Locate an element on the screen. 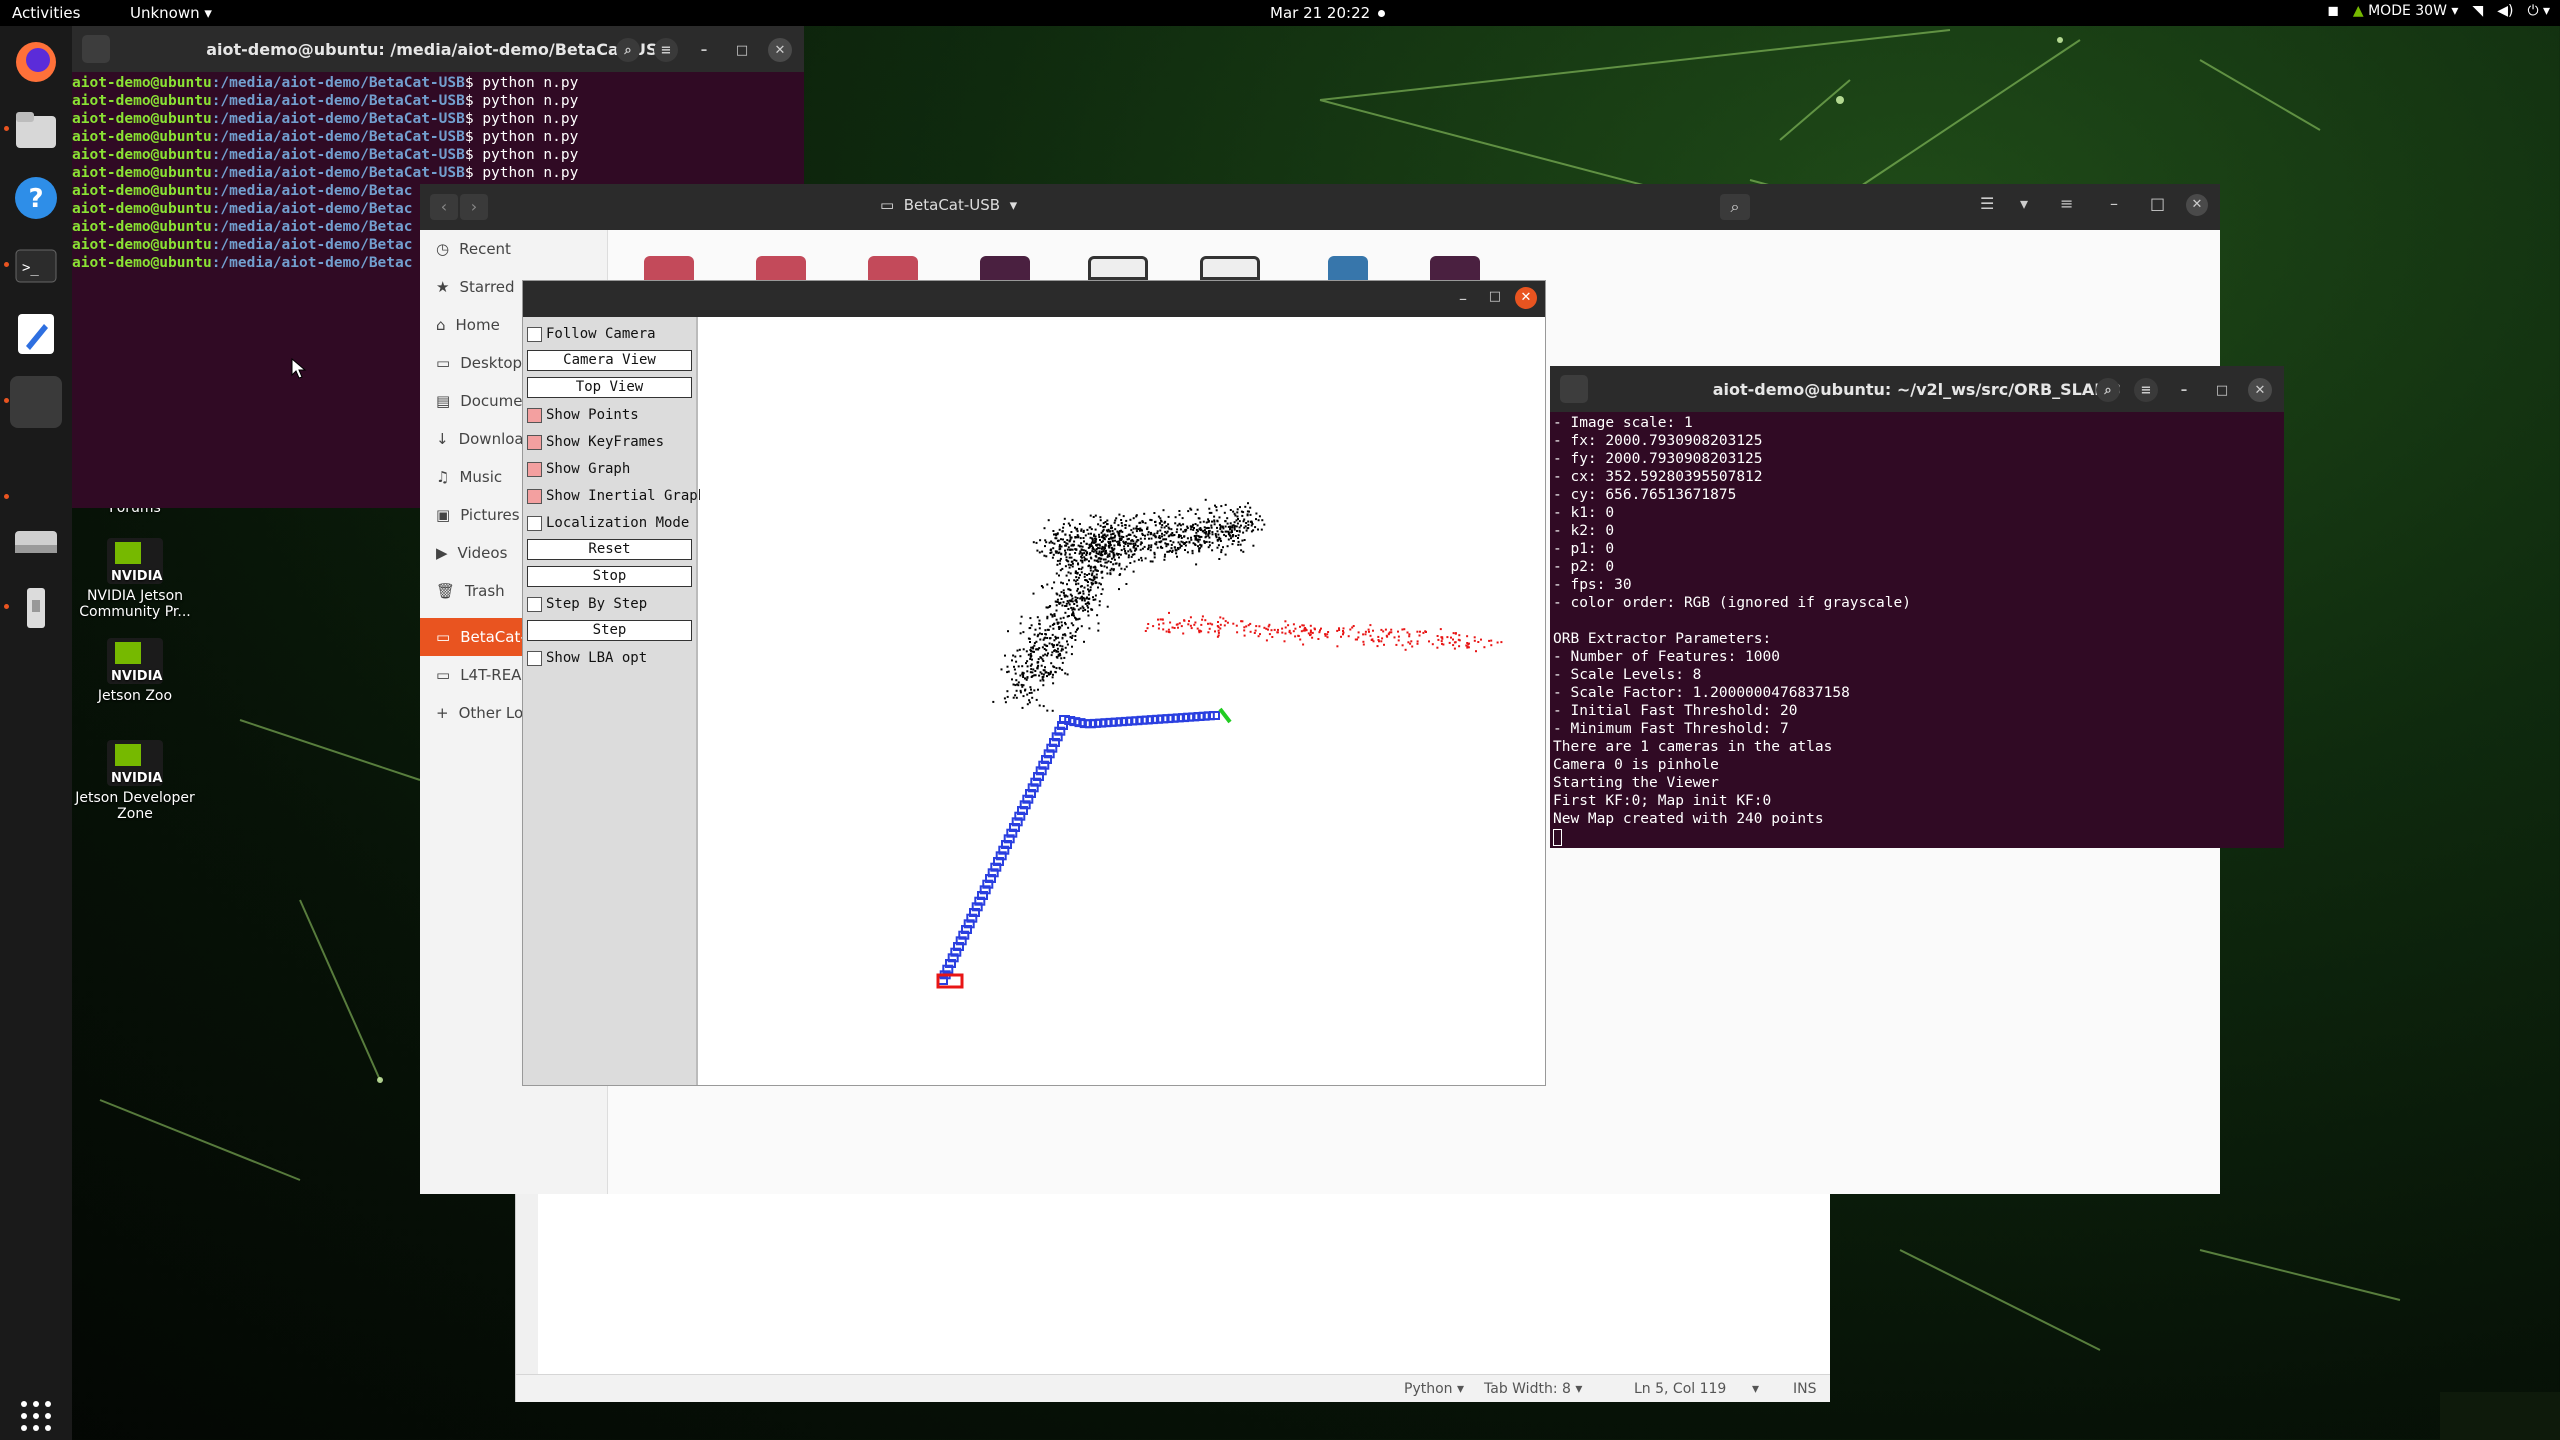 The height and width of the screenshot is (1440, 2560). view-options-icon: ▾ is located at coordinates (2024, 203).